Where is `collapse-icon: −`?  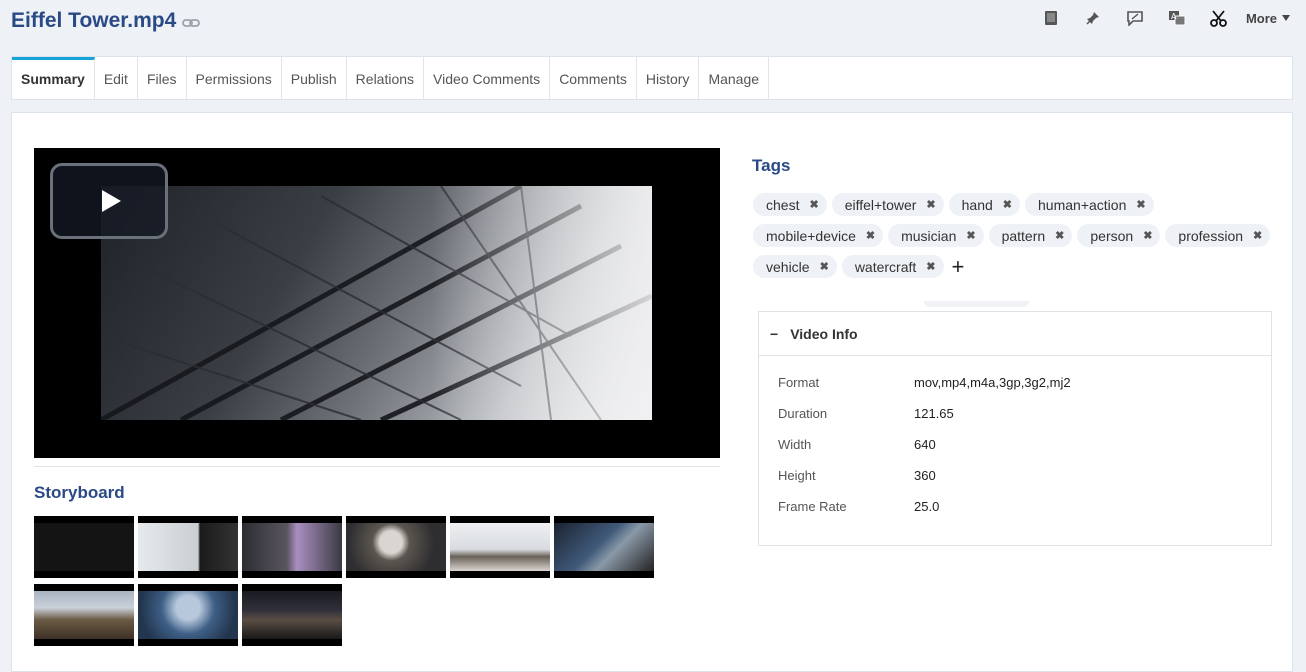 collapse-icon: − is located at coordinates (774, 333).